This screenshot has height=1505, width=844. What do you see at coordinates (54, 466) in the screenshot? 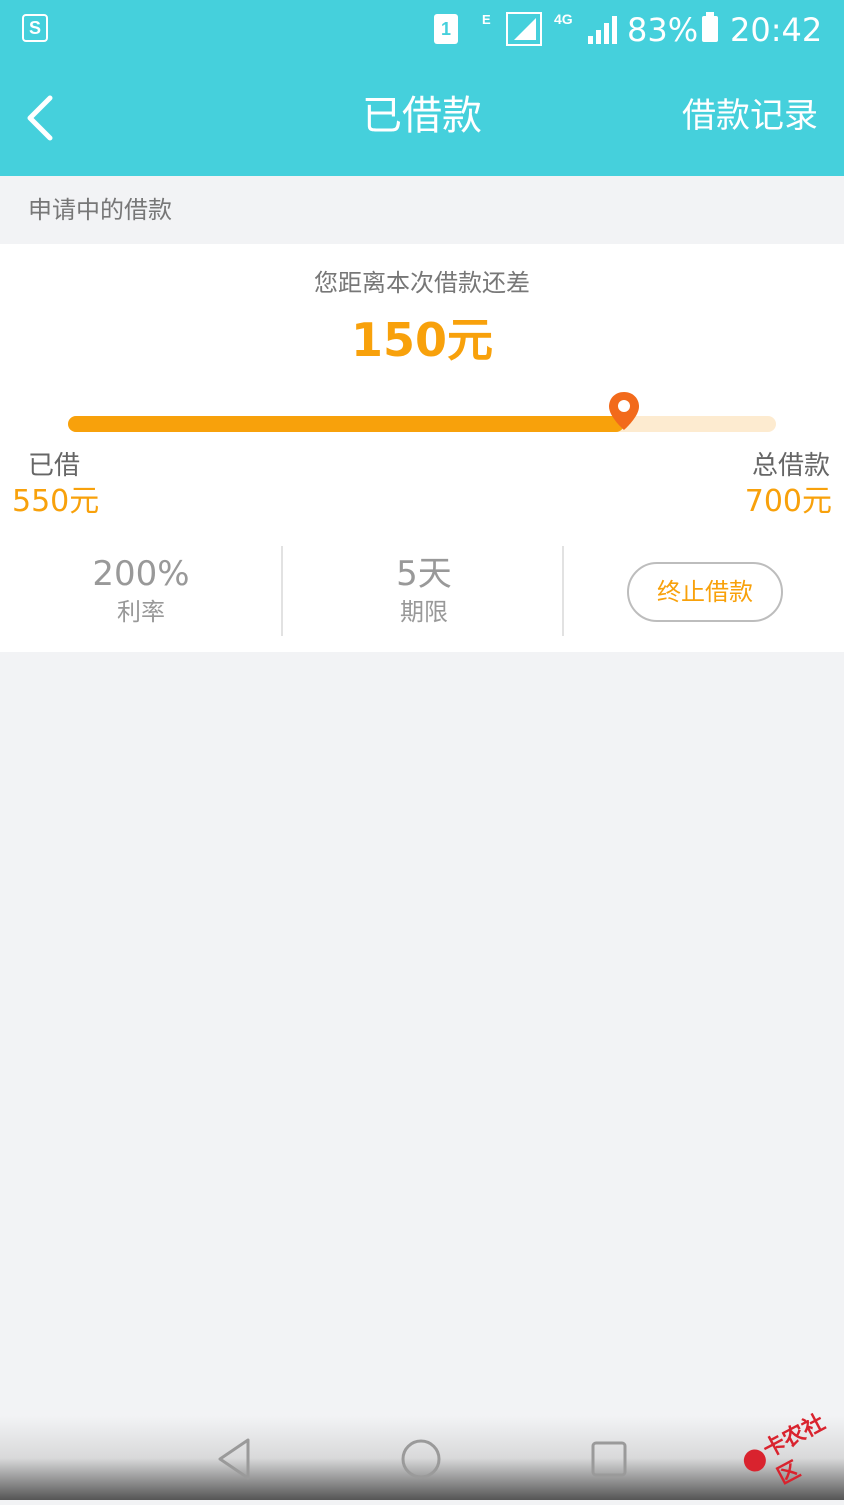
I see `borrowed-label: 已借` at bounding box center [54, 466].